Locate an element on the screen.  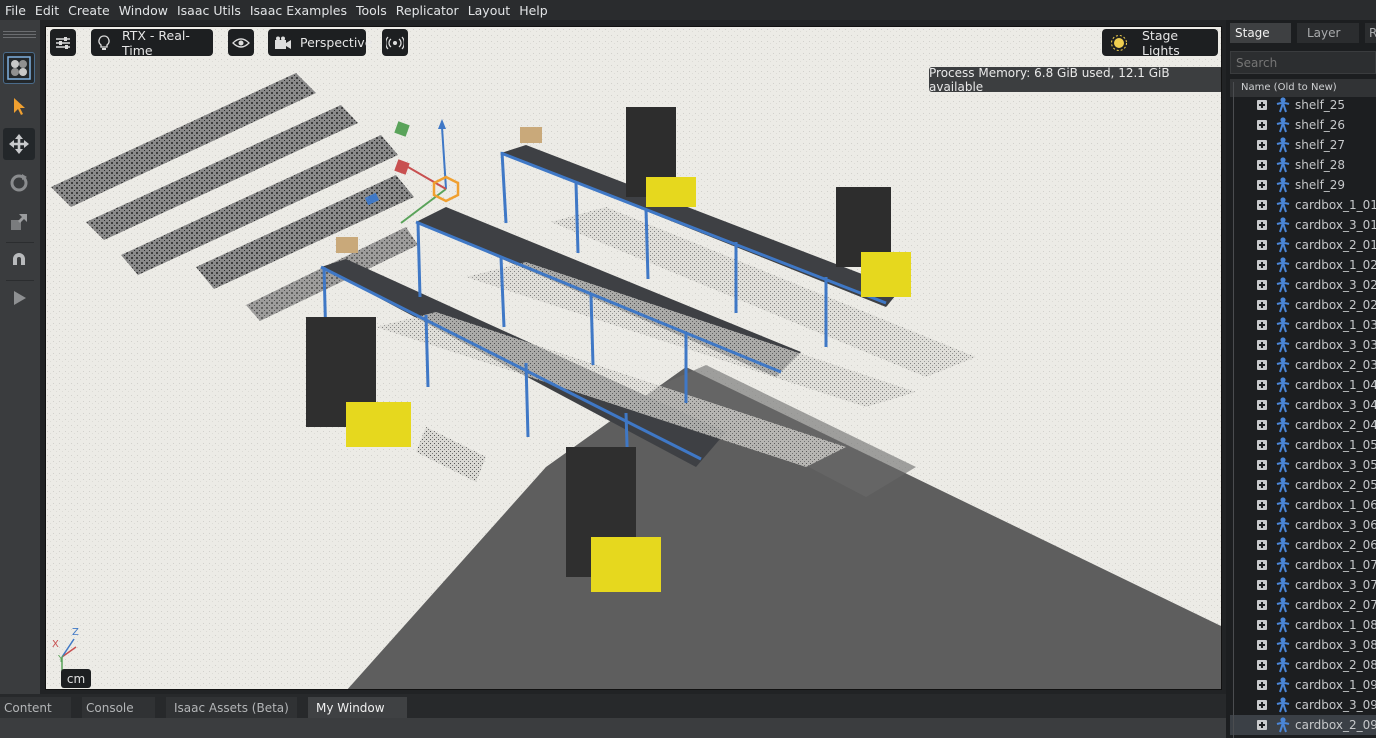
stage-tree-item: cardbox_2_03 is located at coordinates (1303, 365).